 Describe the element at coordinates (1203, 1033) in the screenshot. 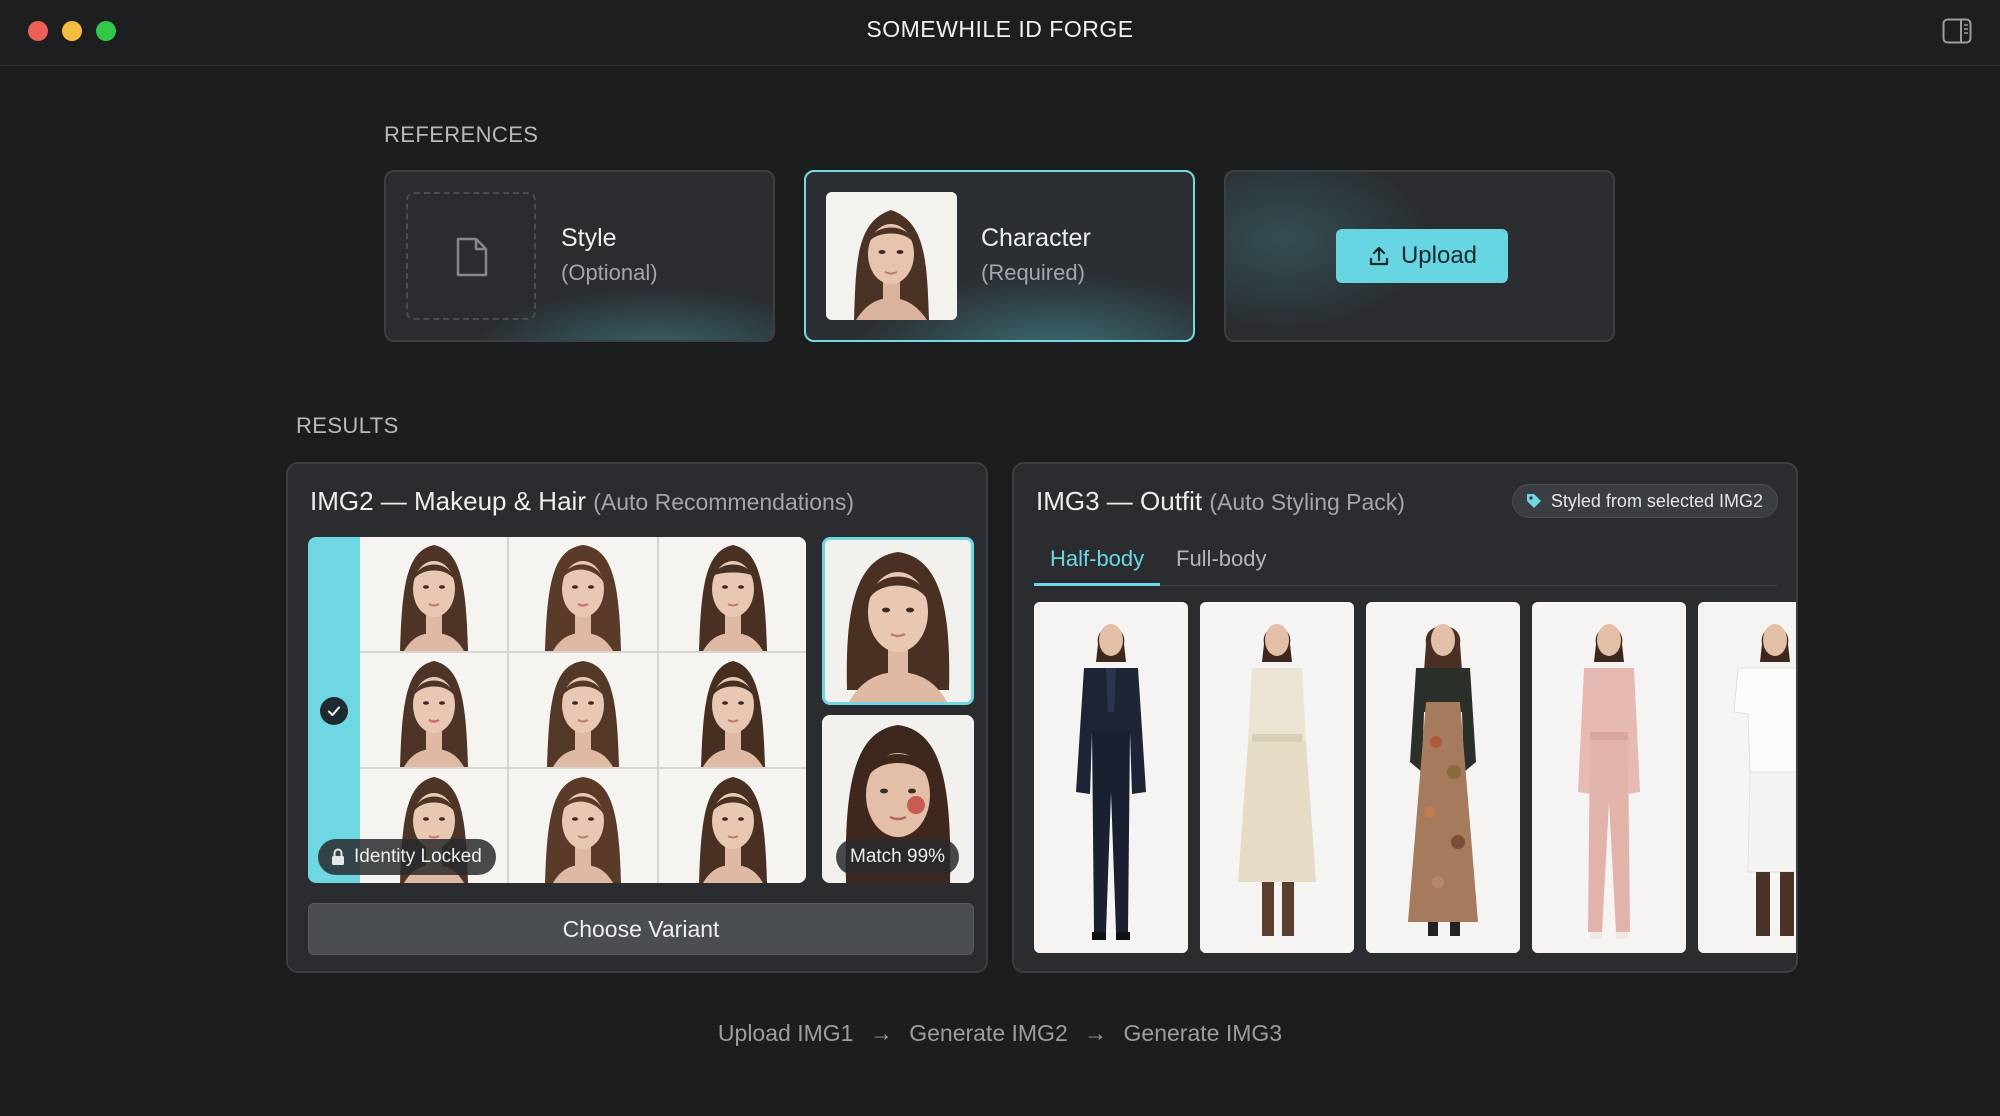

I see `workflow-step-3: Generate IMG3` at that location.